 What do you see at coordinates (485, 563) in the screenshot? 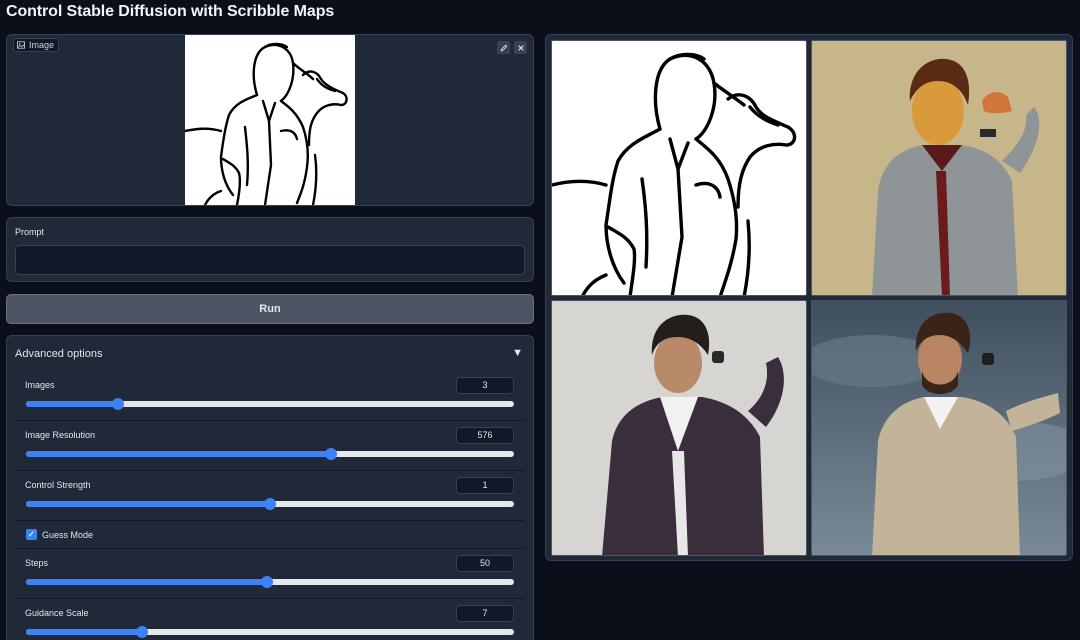
I see `steps-number-input: 50` at bounding box center [485, 563].